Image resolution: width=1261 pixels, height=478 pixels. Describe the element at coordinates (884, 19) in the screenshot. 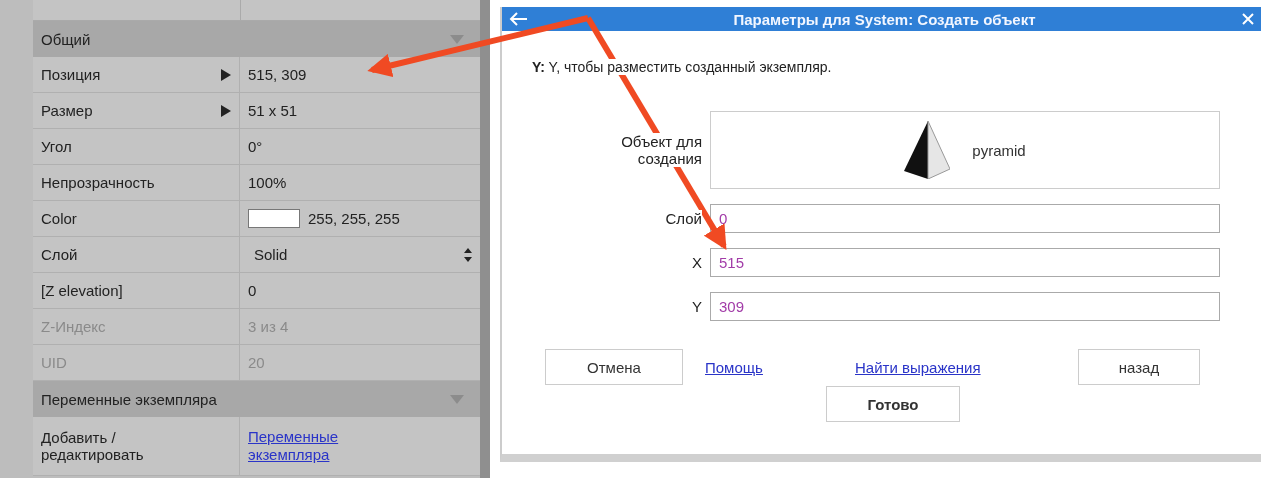

I see `window-title: Параметры для System: Создать объект` at that location.